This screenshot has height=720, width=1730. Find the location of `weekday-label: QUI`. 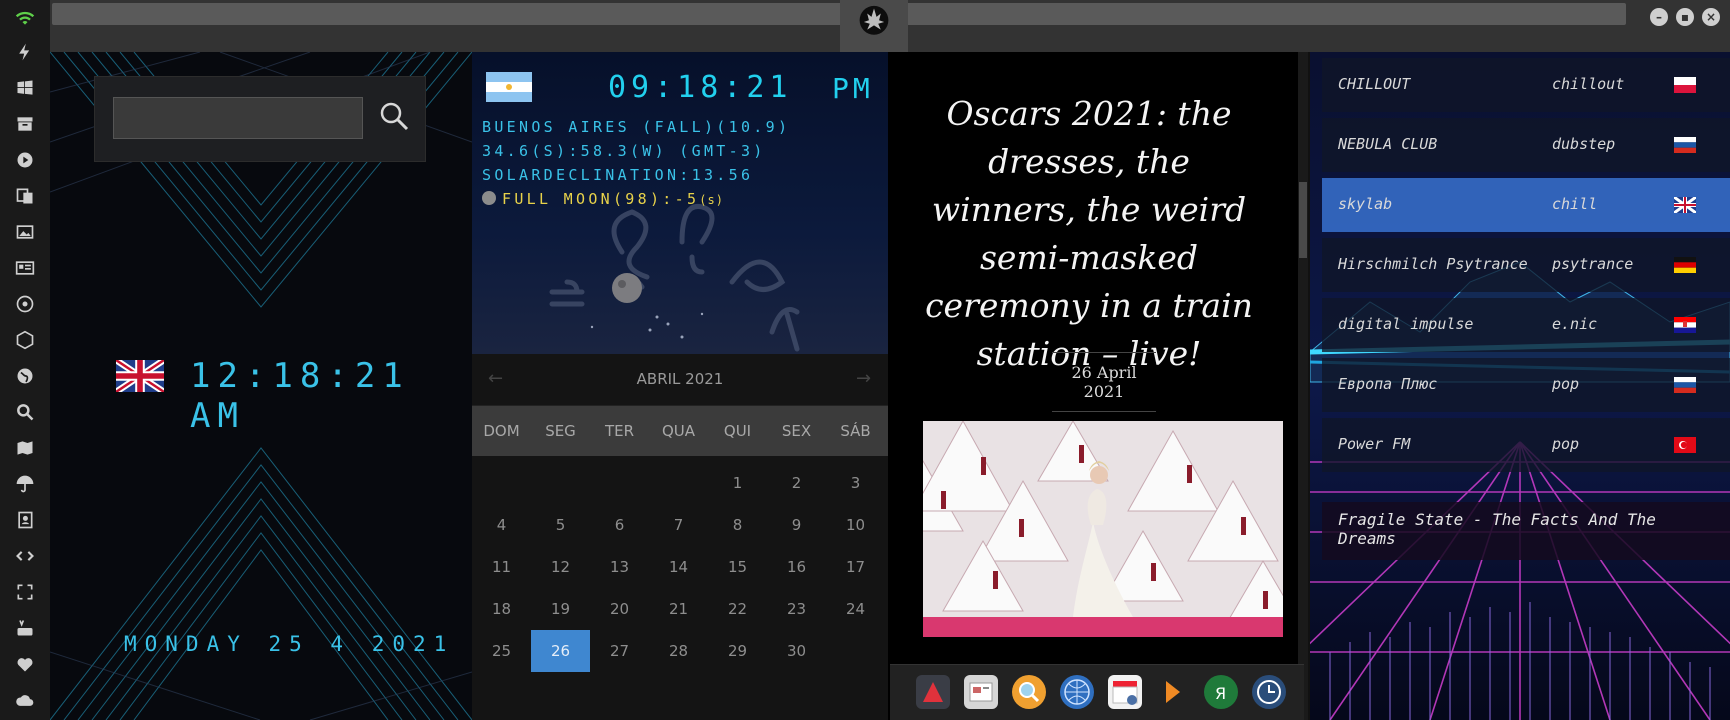

weekday-label: QUI is located at coordinates (737, 431).